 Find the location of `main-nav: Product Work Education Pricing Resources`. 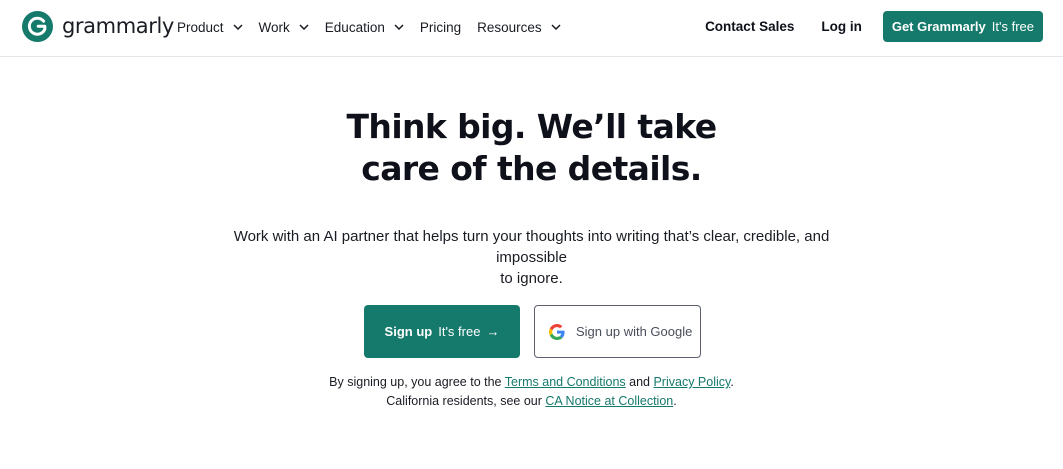

main-nav: Product Work Education Pricing Resources is located at coordinates (377, 27).